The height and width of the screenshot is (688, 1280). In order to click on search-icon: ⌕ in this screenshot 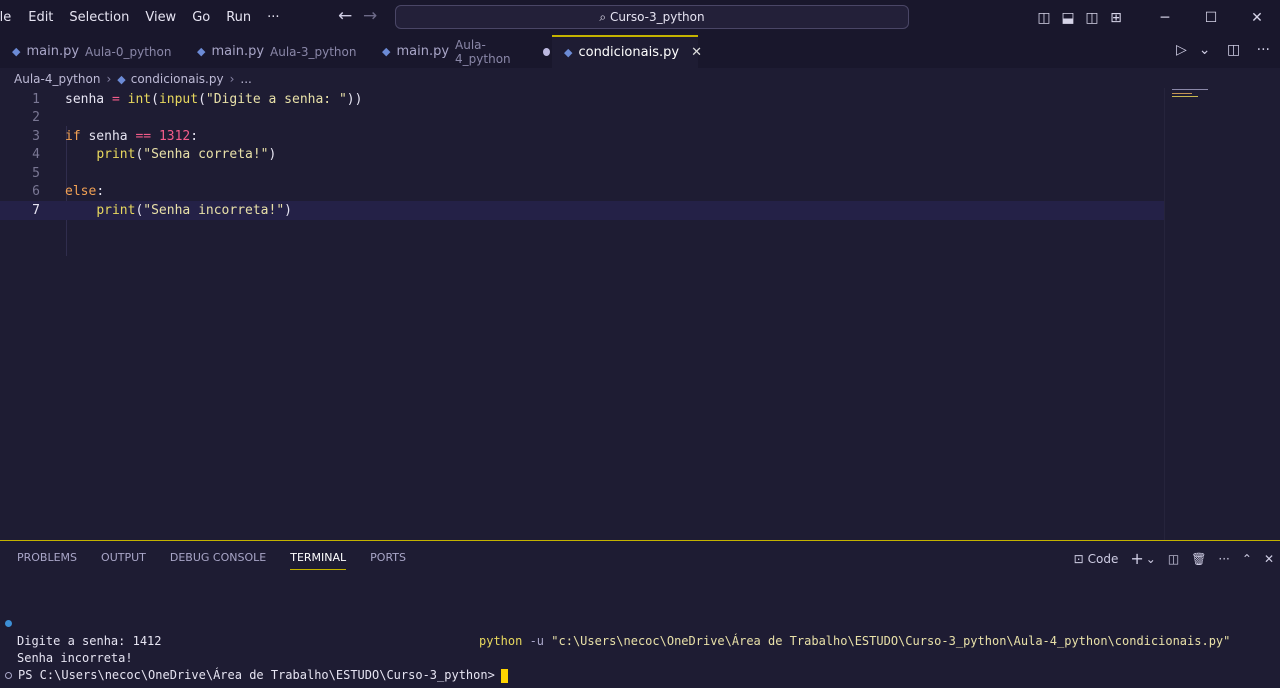, I will do `click(603, 17)`.